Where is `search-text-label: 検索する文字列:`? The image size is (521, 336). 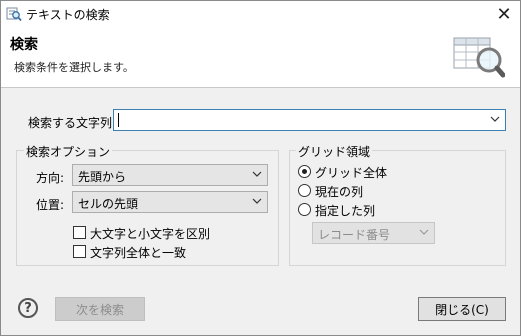 search-text-label: 検索する文字列: is located at coordinates (72, 123).